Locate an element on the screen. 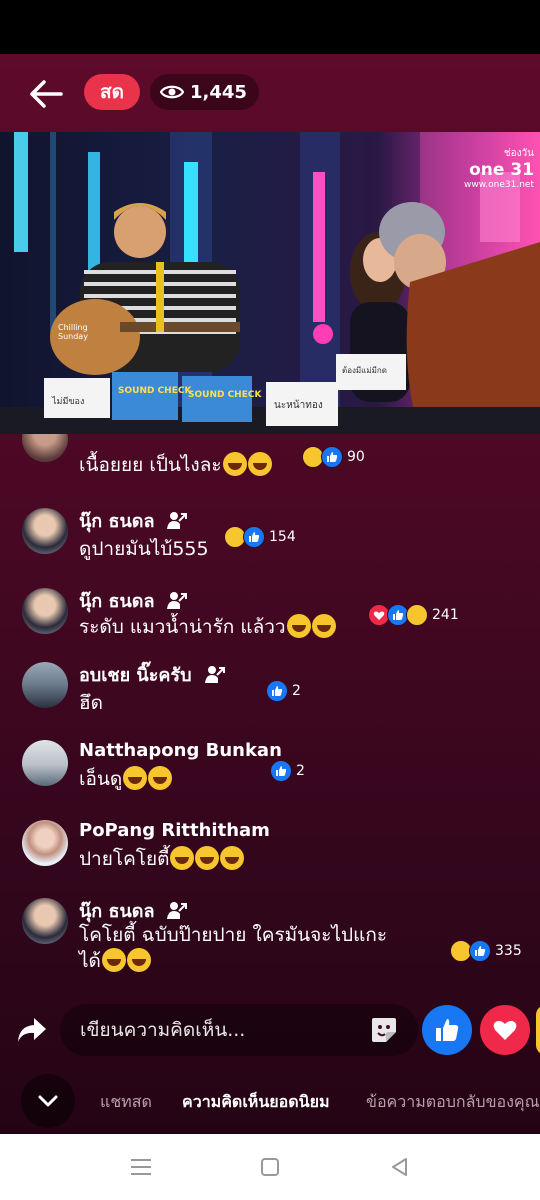 This screenshot has width=540, height=1200. desk-sign-1: ไม่มีของ is located at coordinates (68, 402).